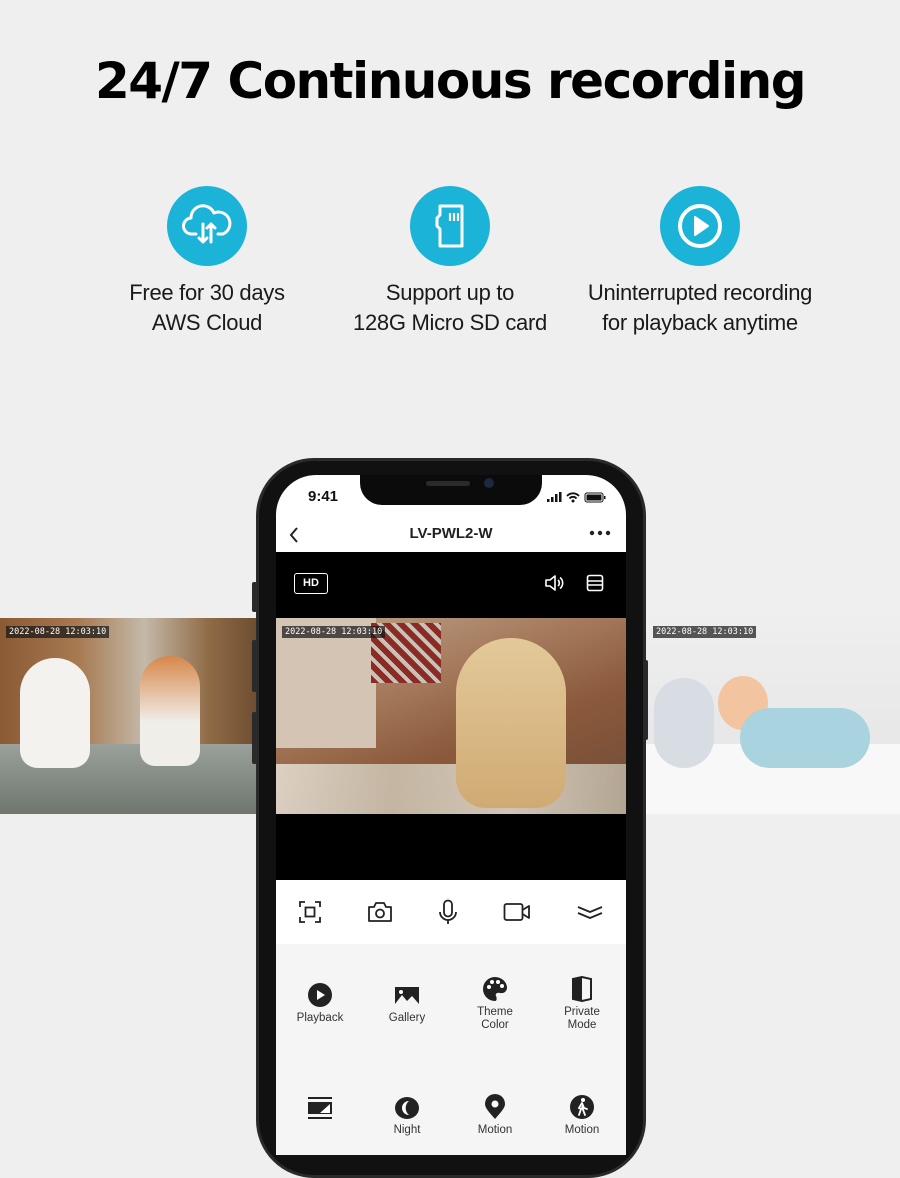 Image resolution: width=900 pixels, height=1178 pixels. I want to click on device-title: LV-PWL2-W, so click(451, 533).